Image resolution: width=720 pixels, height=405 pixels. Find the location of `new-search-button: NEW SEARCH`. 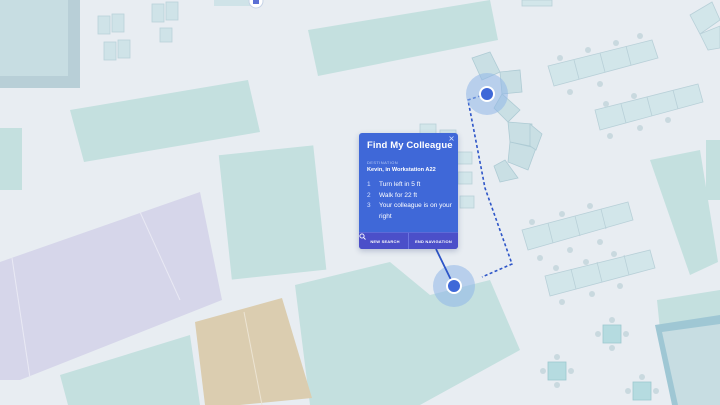

new-search-button: NEW SEARCH is located at coordinates (383, 241).